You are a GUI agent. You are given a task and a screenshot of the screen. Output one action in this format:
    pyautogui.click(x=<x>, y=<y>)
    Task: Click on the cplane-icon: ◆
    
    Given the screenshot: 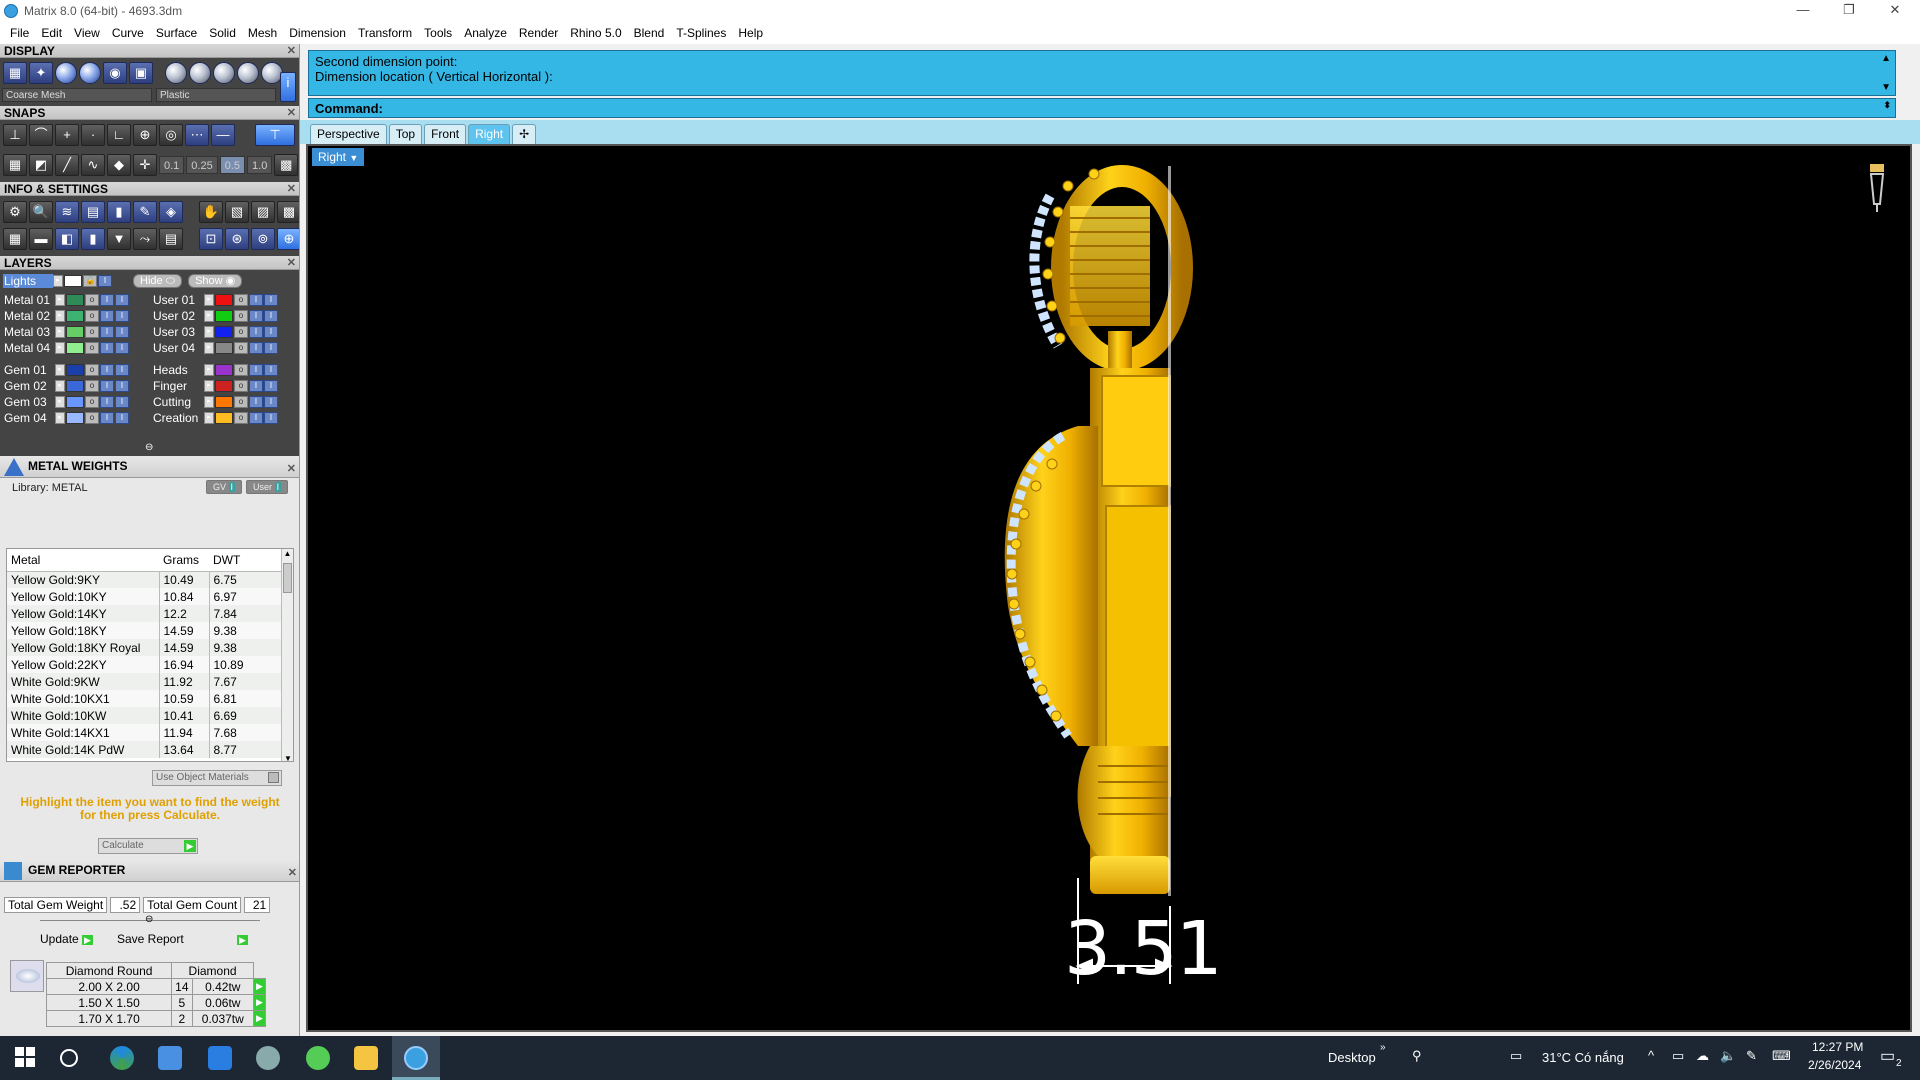 What is the action you would take?
    pyautogui.click(x=119, y=165)
    